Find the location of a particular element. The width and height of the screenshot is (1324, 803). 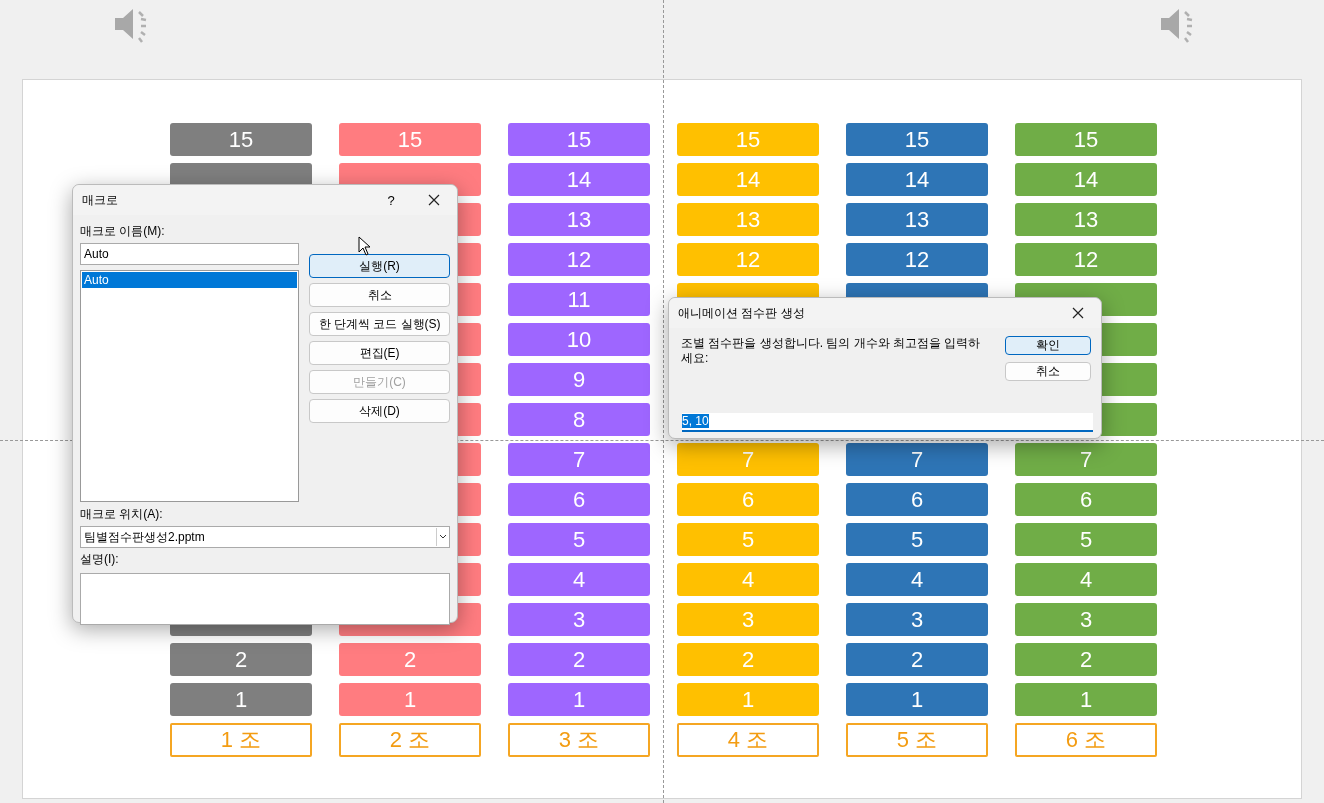

team-label: 3 조 is located at coordinates (579, 740).